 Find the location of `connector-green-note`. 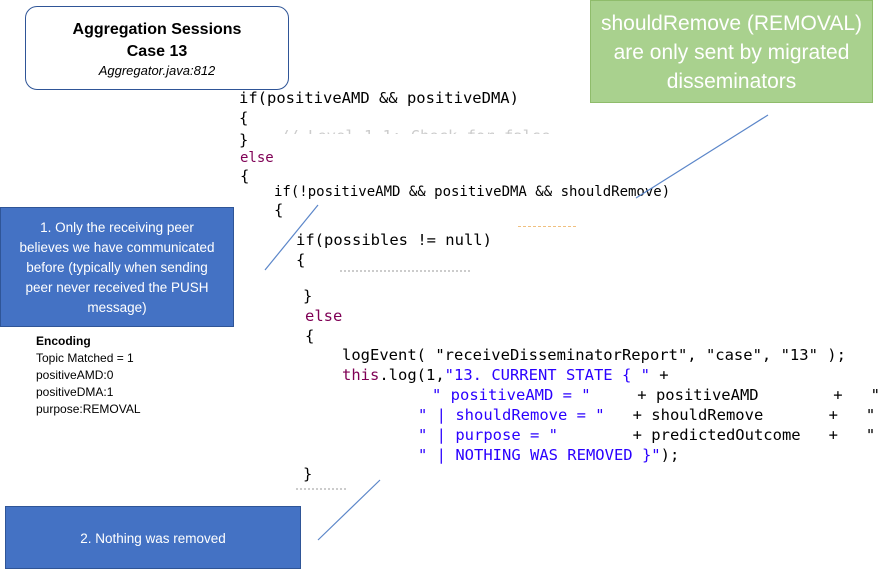

connector-green-note is located at coordinates (702, 156).